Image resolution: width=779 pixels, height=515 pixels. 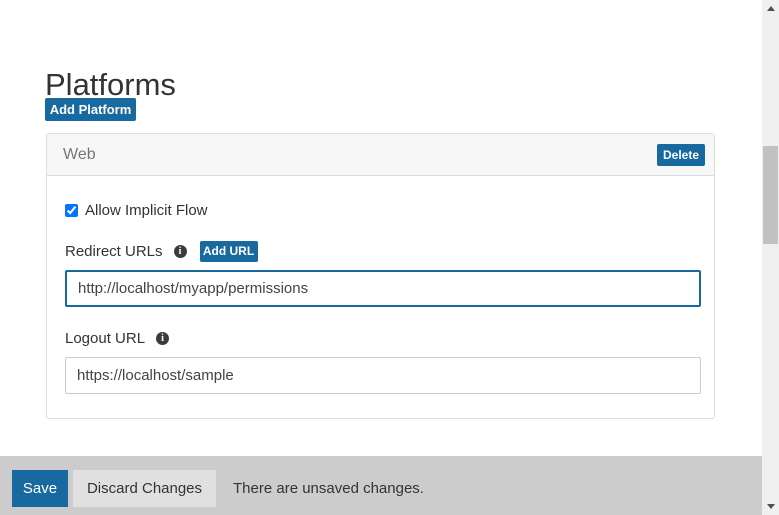 I want to click on chevron-down-icon, so click(x=770, y=506).